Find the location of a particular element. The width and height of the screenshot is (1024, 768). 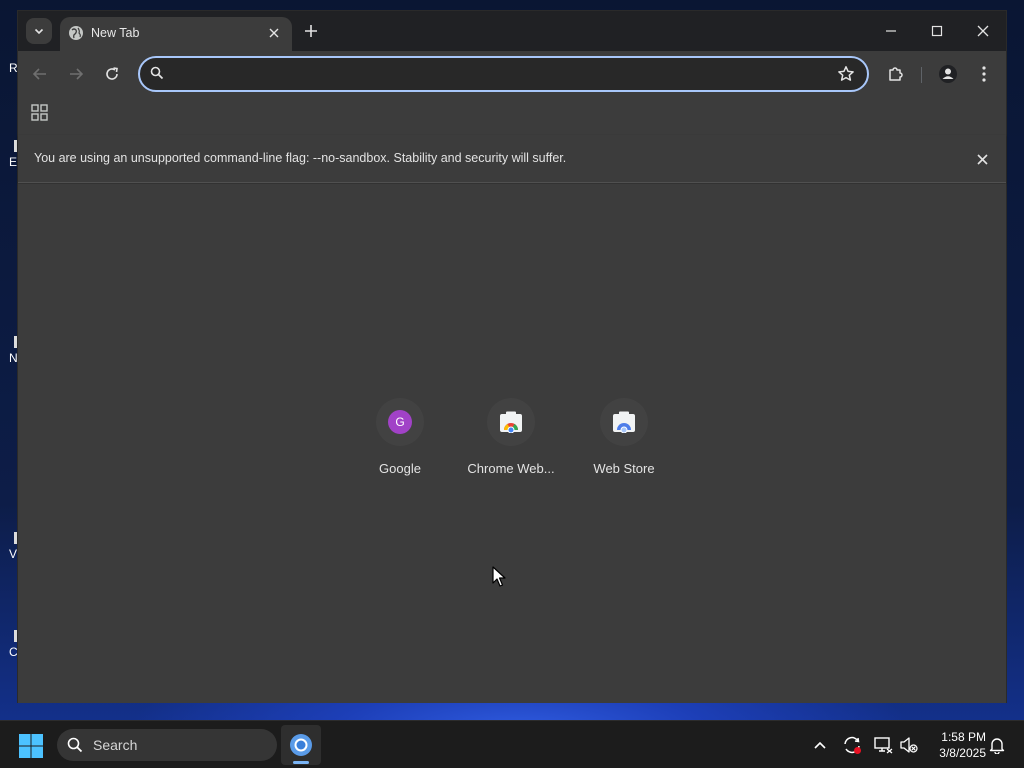

shortcut-google: G Google is located at coordinates (400, 437).